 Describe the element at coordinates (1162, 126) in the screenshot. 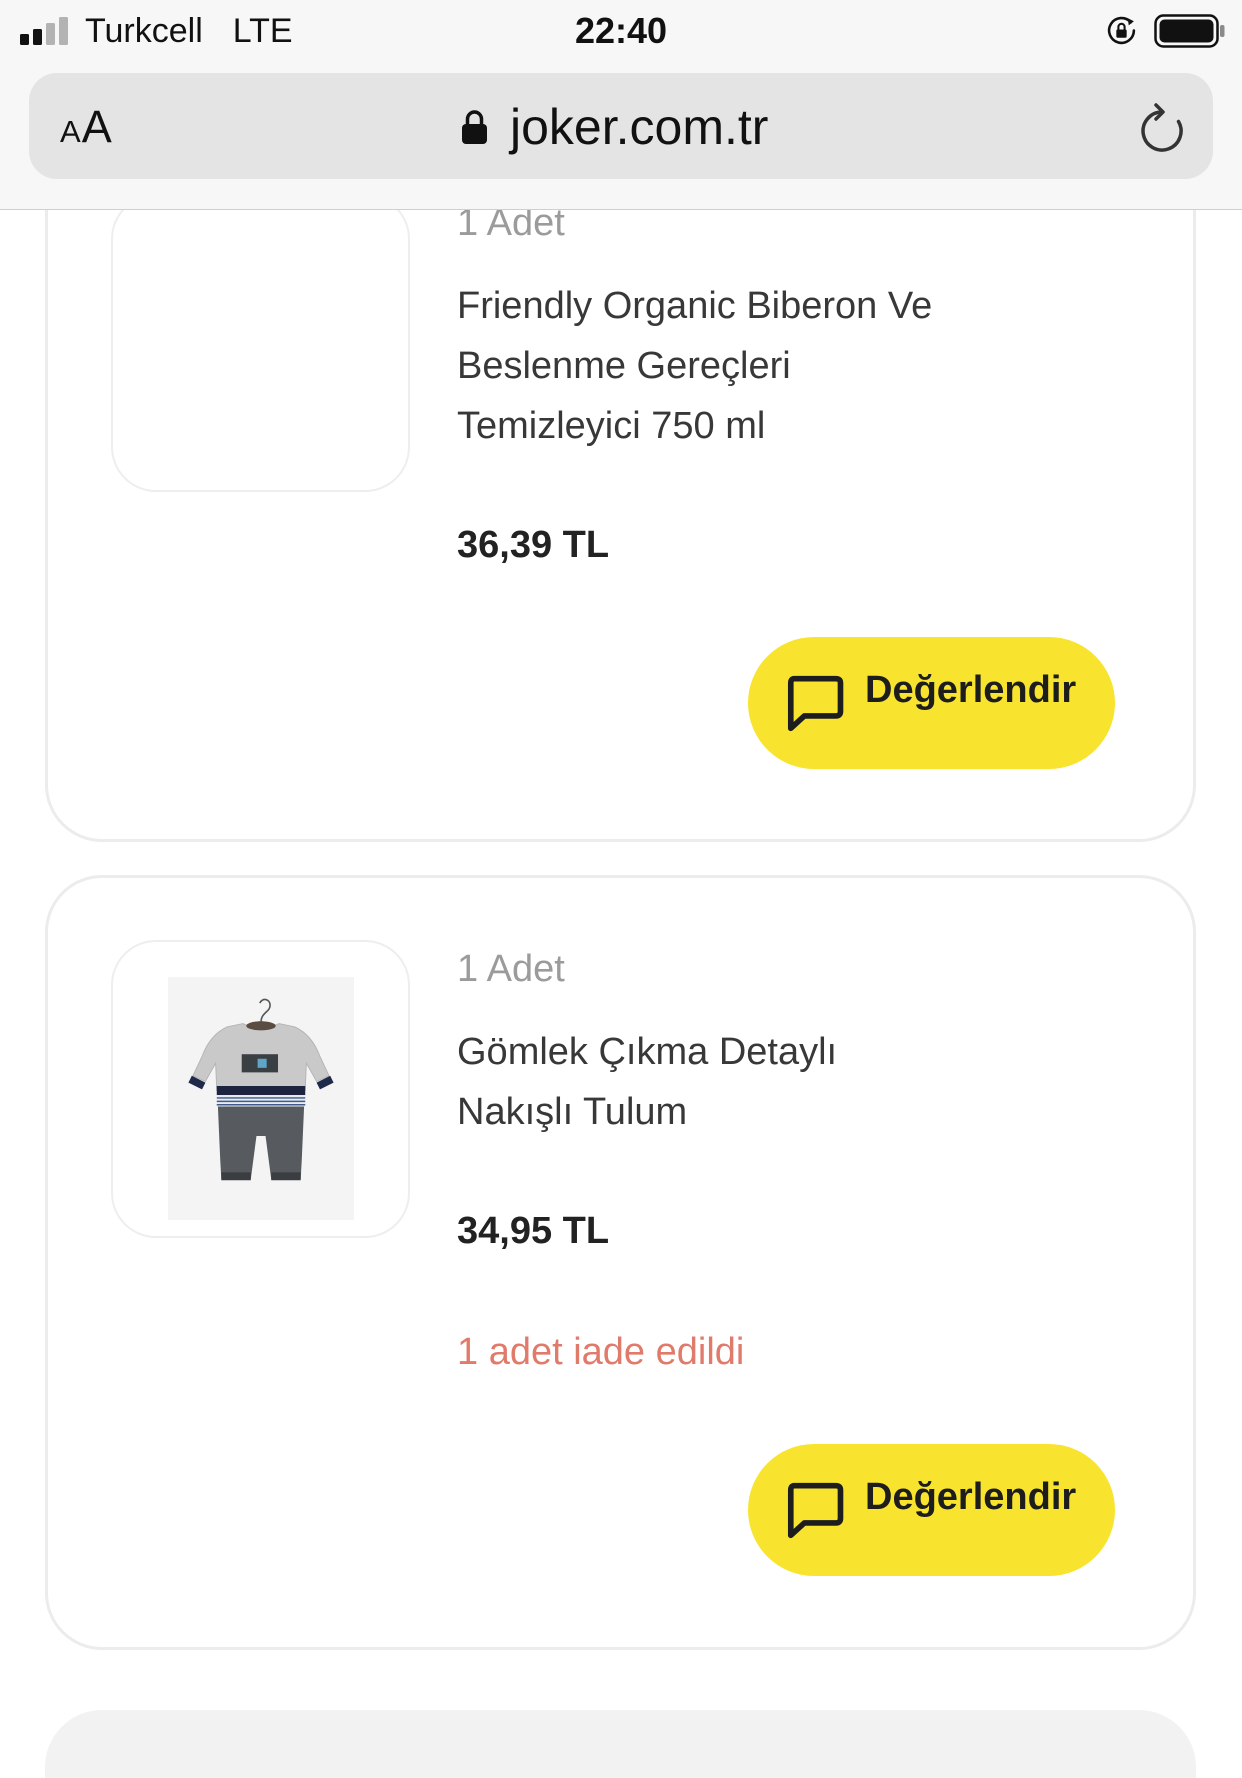

I see `reload-icon` at that location.